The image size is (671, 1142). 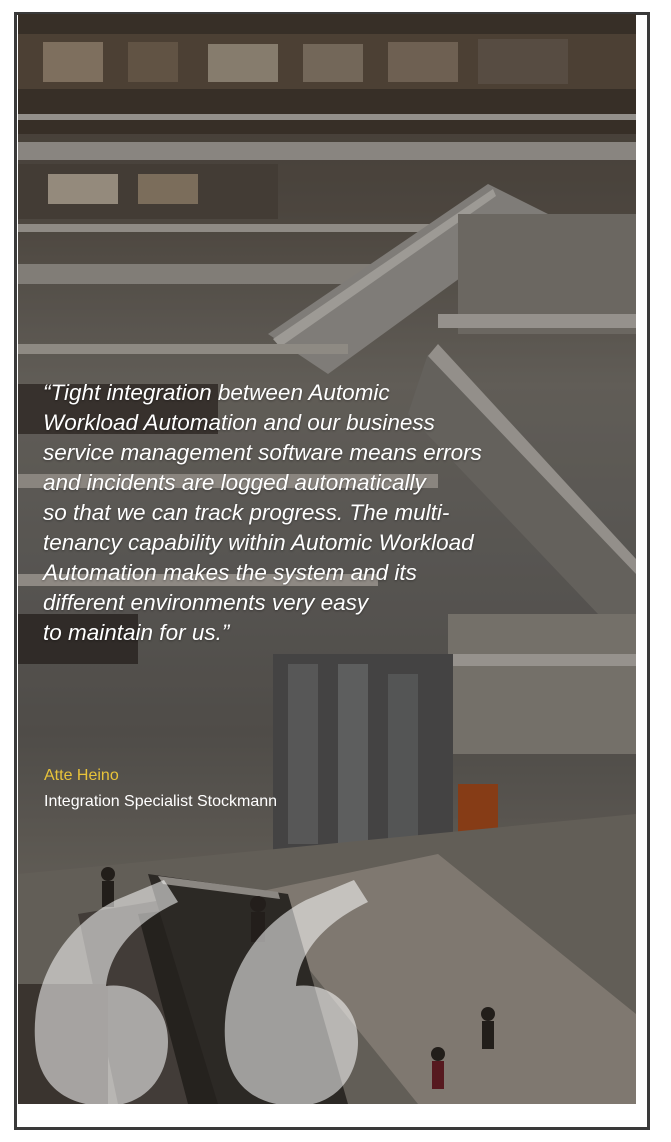 What do you see at coordinates (239, 422) in the screenshot?
I see `quote-line: Workload Automation and our business` at bounding box center [239, 422].